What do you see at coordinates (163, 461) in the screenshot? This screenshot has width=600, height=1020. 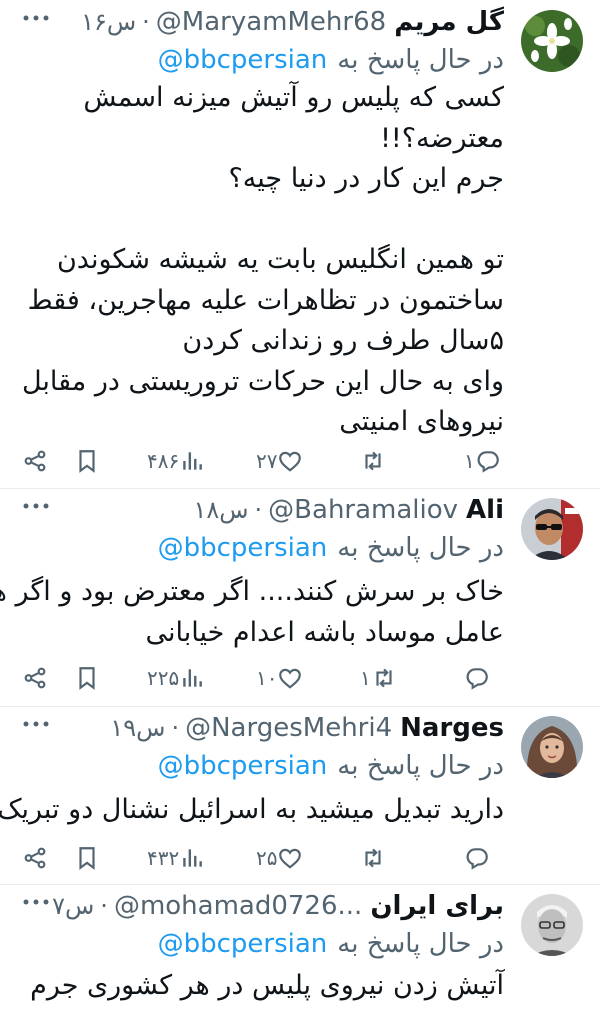 I see `views-count: ۴۸۶` at bounding box center [163, 461].